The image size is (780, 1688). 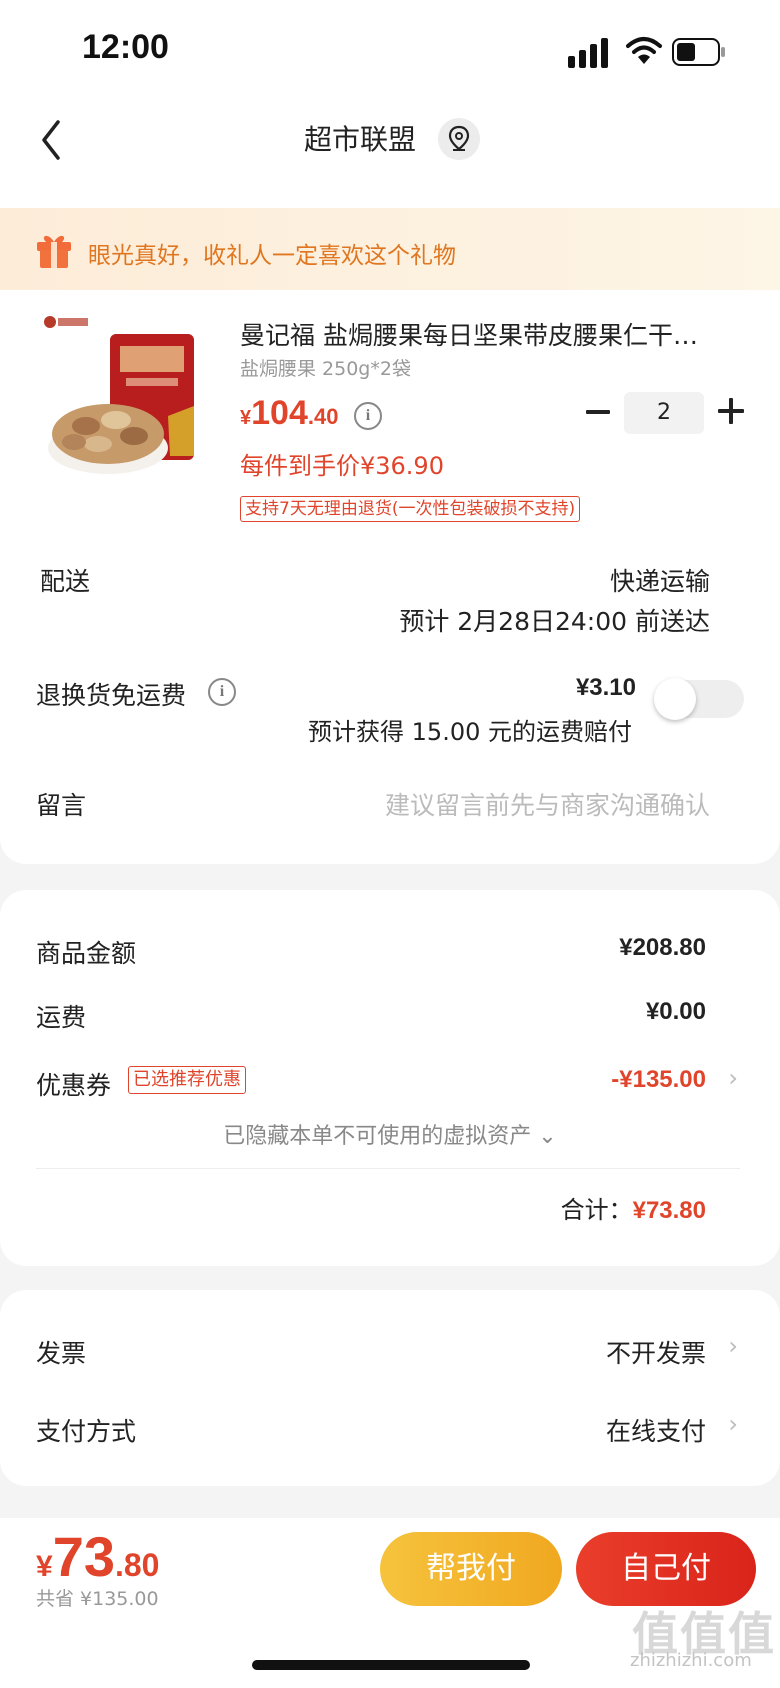 I want to click on message-input: 建议留言前先与商家沟通确认, so click(x=547, y=804).